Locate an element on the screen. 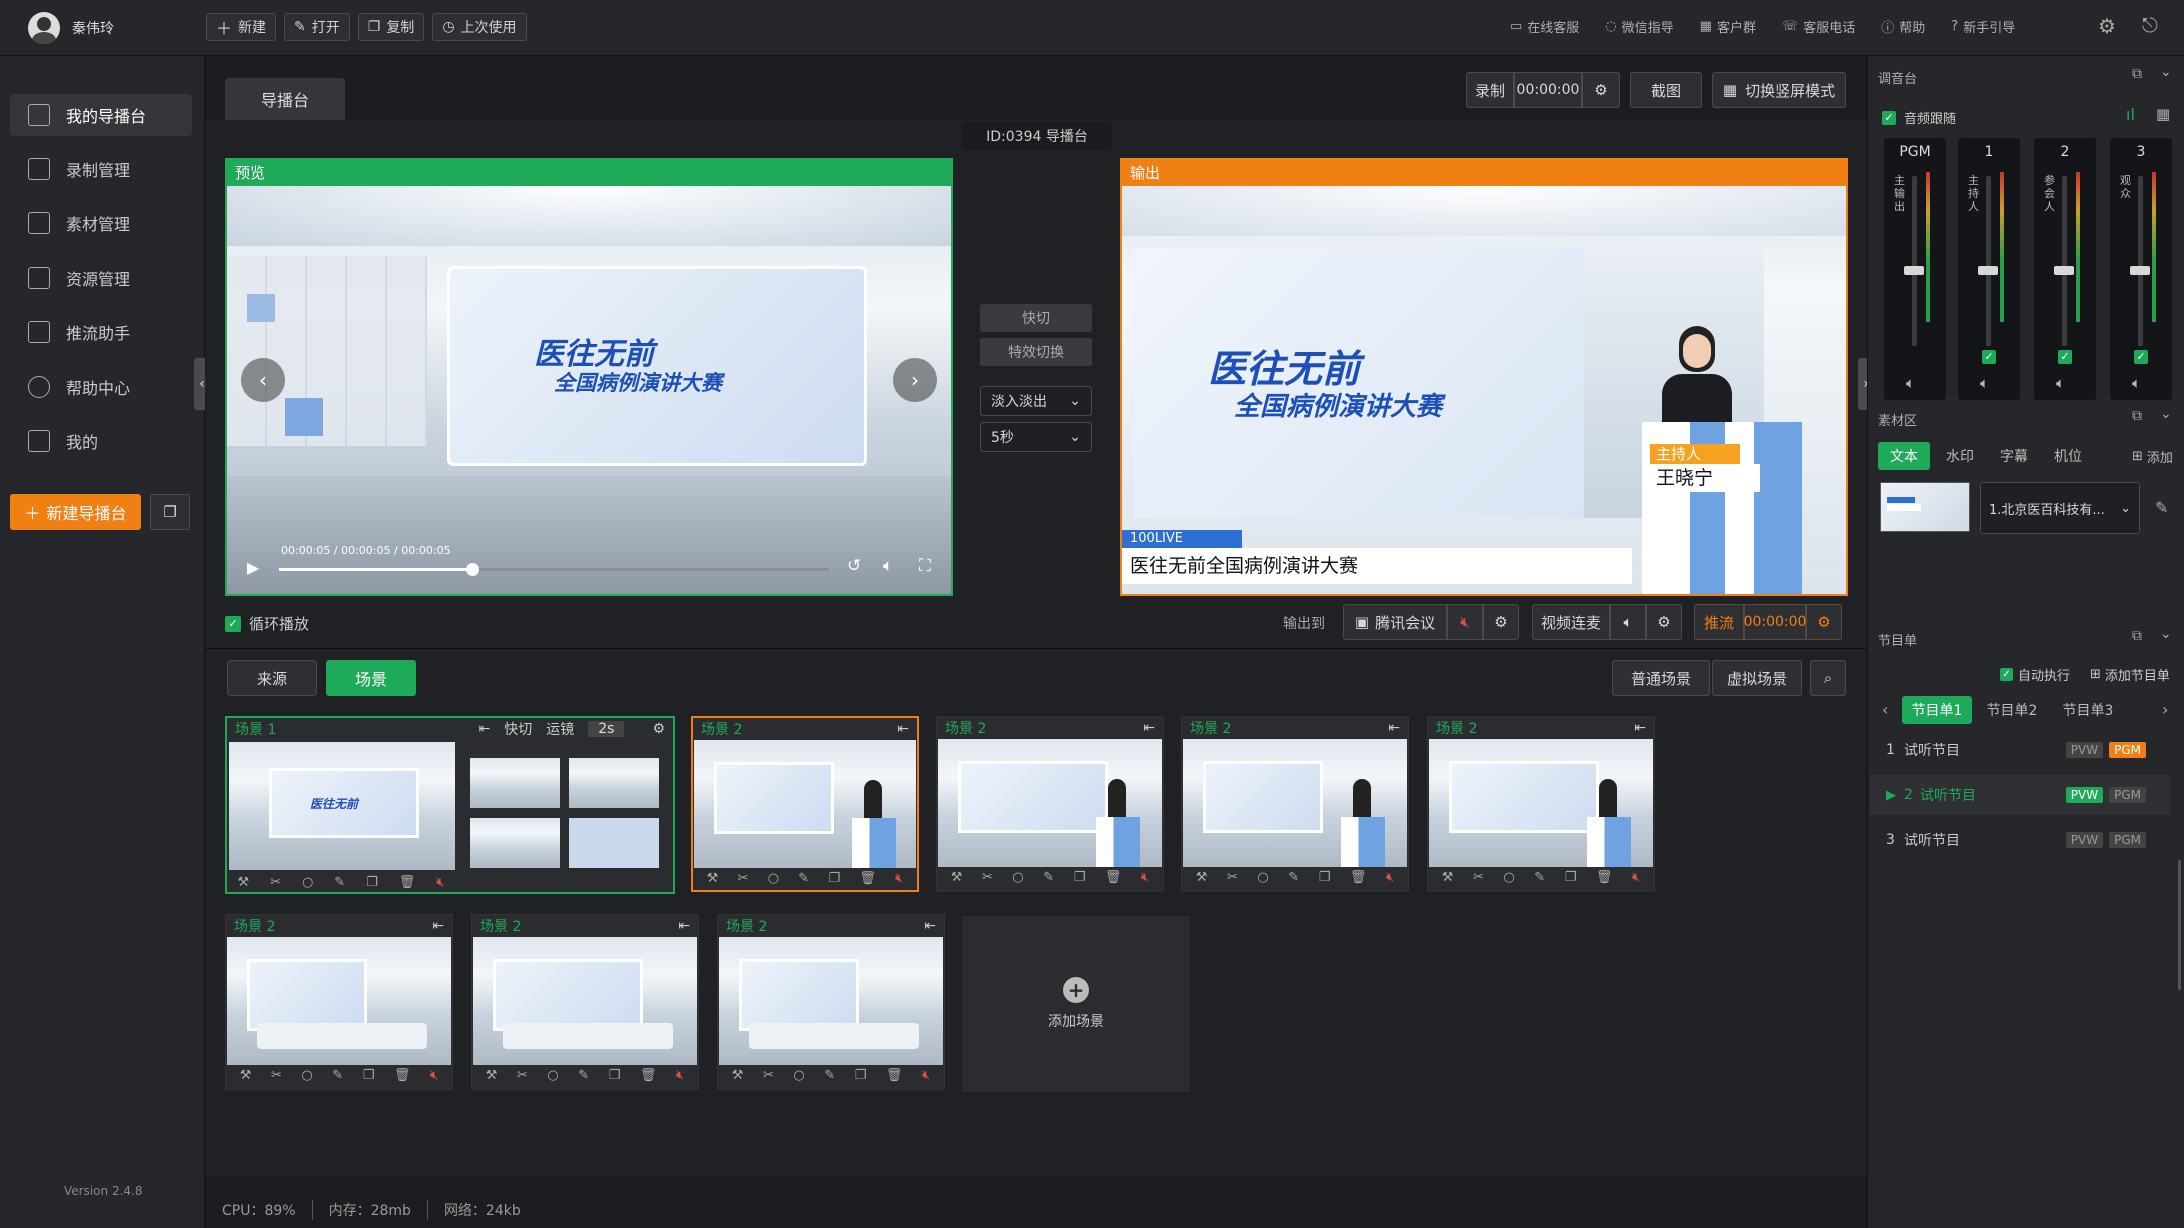 The image size is (2184, 1228). sidebar-item-resource: 资源管理 is located at coordinates (101, 278).